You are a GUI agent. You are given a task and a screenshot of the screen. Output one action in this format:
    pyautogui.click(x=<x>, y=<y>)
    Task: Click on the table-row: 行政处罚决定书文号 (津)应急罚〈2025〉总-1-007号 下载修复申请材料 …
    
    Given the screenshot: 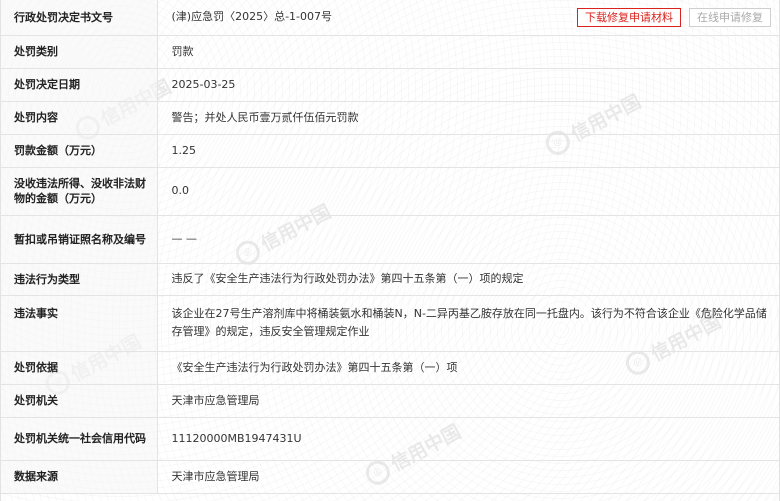 What is the action you would take?
    pyautogui.click(x=390, y=18)
    